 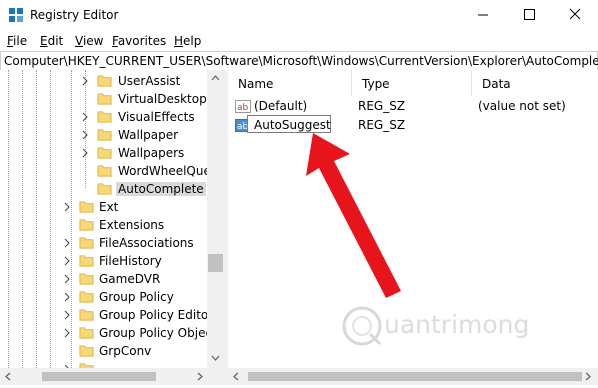 I want to click on tree-item: GrpConv, so click(x=103, y=351).